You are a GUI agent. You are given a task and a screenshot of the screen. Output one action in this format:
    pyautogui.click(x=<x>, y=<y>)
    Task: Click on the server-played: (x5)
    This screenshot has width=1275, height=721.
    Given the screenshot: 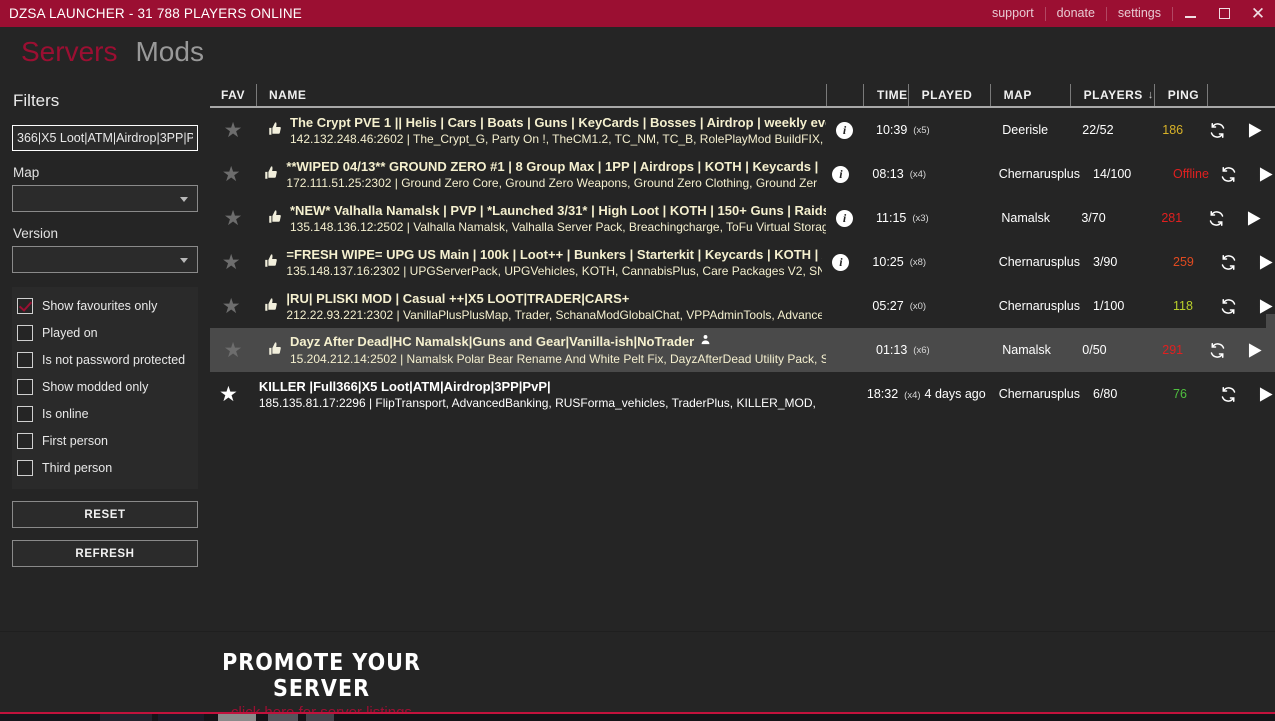 What is the action you would take?
    pyautogui.click(x=948, y=130)
    